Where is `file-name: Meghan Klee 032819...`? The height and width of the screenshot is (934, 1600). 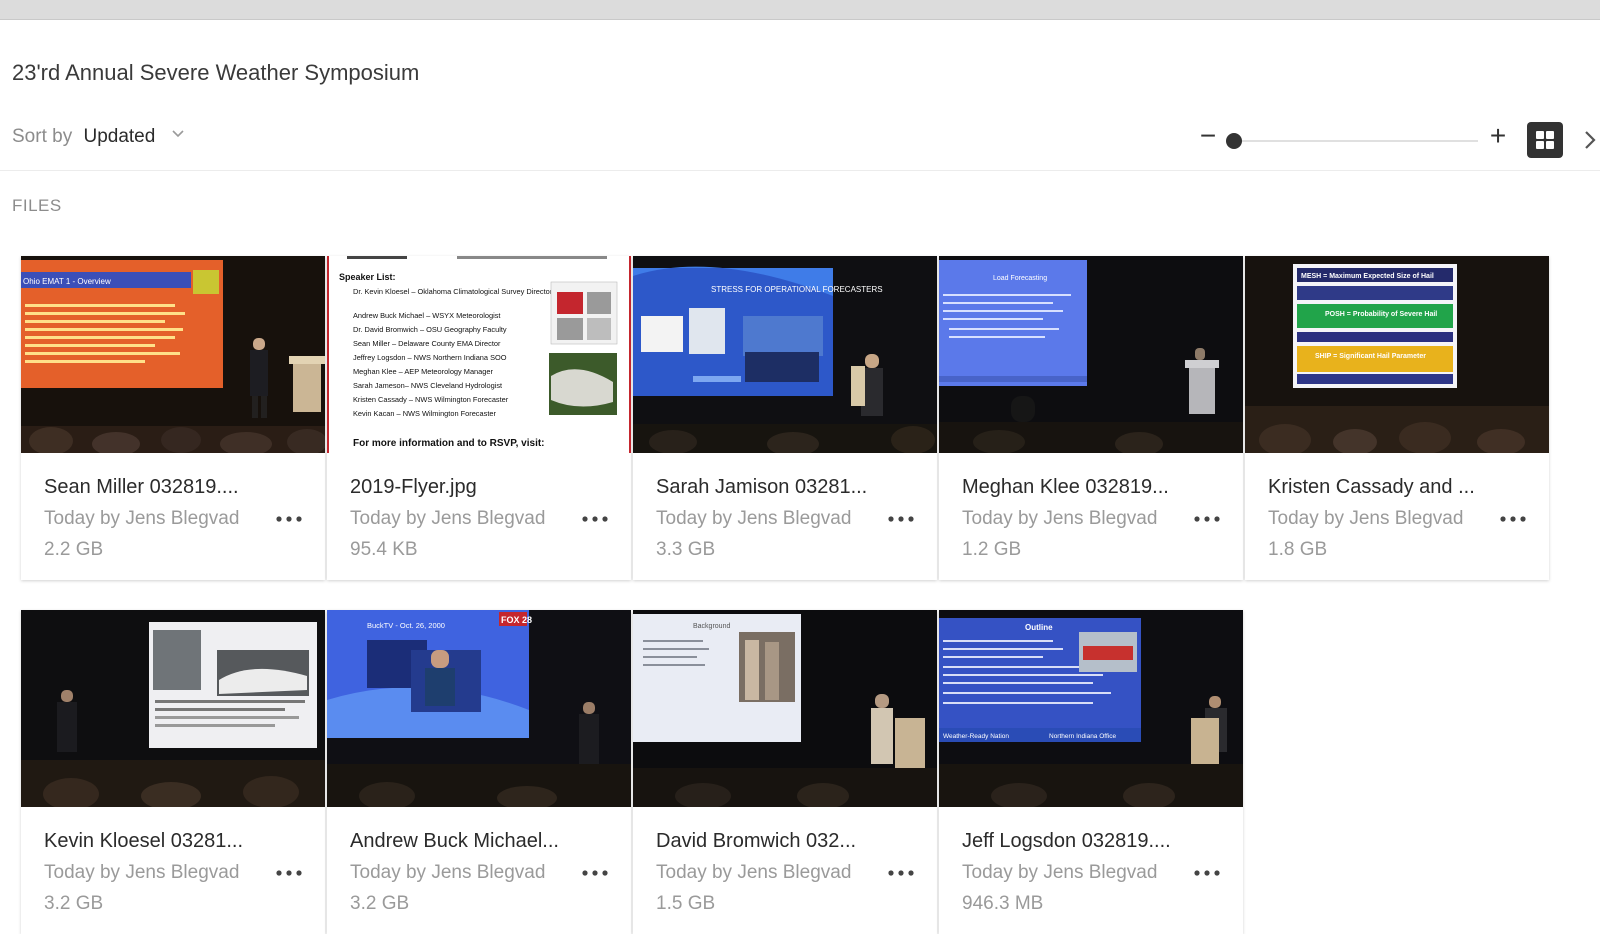 file-name: Meghan Klee 032819... is located at coordinates (1065, 487).